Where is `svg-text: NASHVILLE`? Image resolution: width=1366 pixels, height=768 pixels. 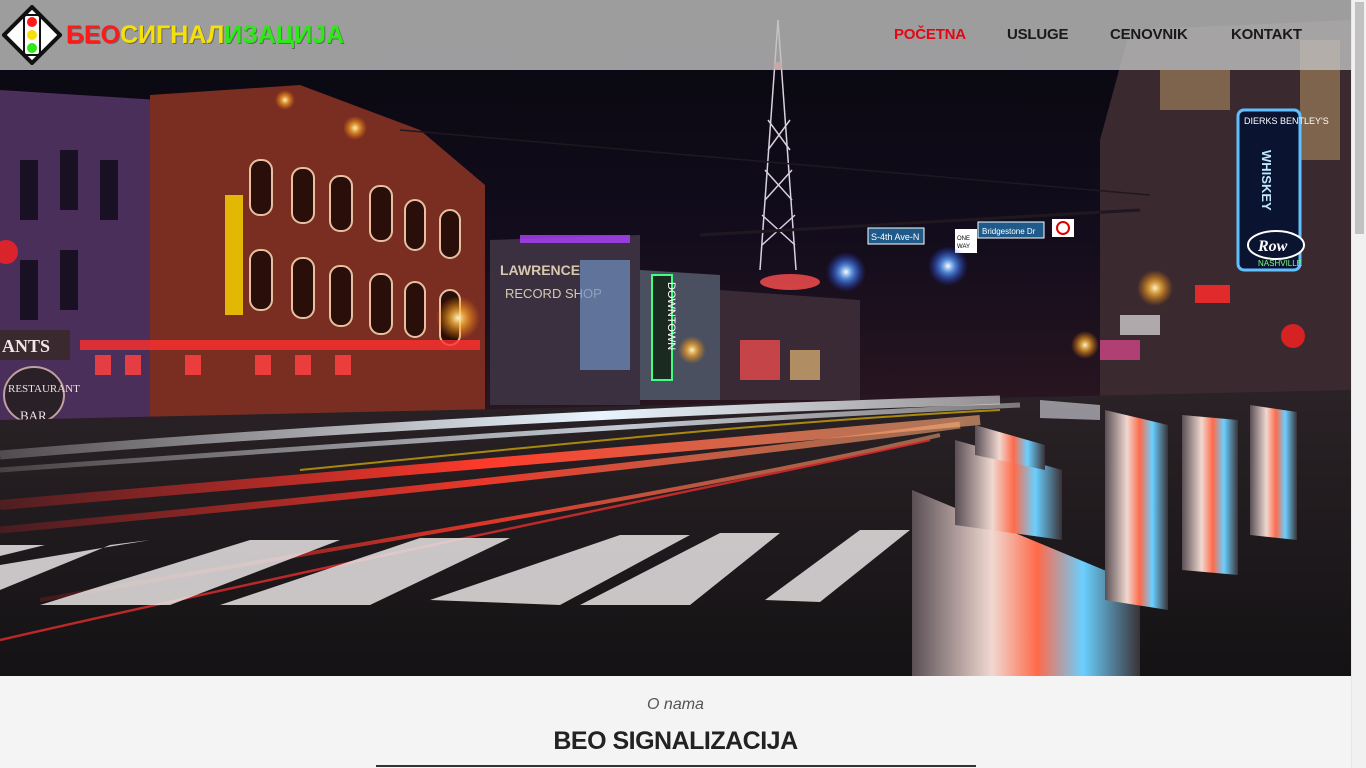 svg-text: NASHVILLE is located at coordinates (1280, 263).